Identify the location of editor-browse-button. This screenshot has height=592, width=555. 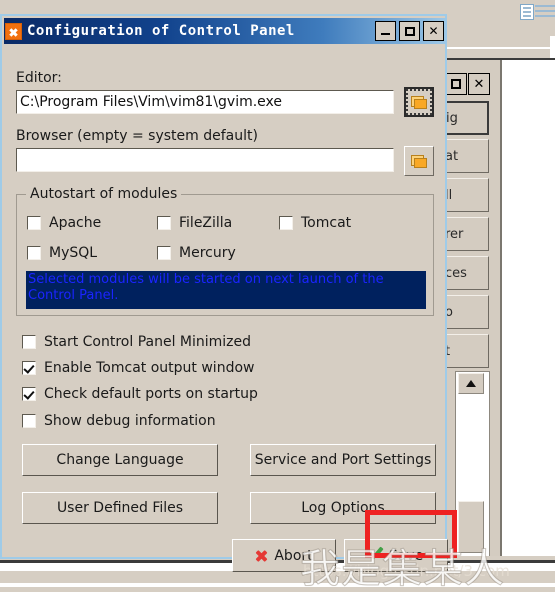
(419, 102).